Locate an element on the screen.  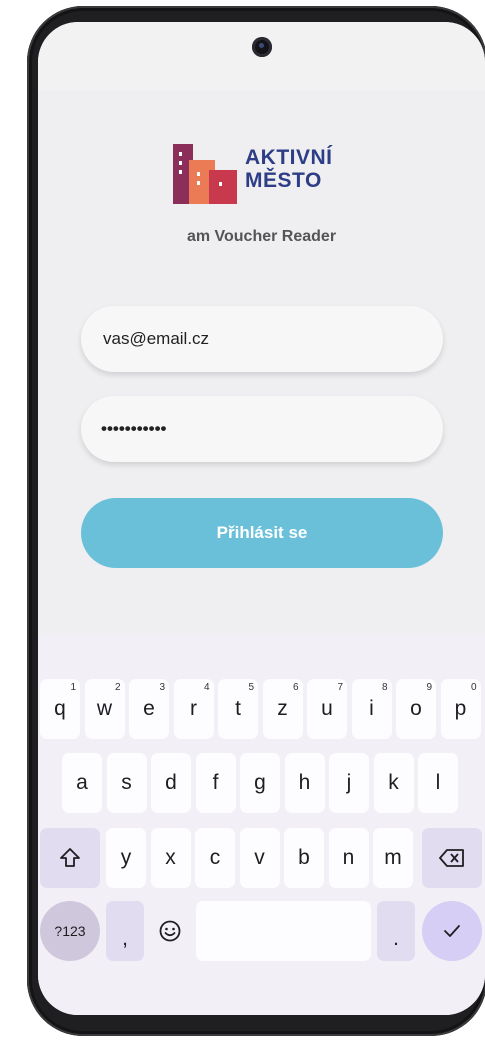
key-t: t5 is located at coordinates (238, 709).